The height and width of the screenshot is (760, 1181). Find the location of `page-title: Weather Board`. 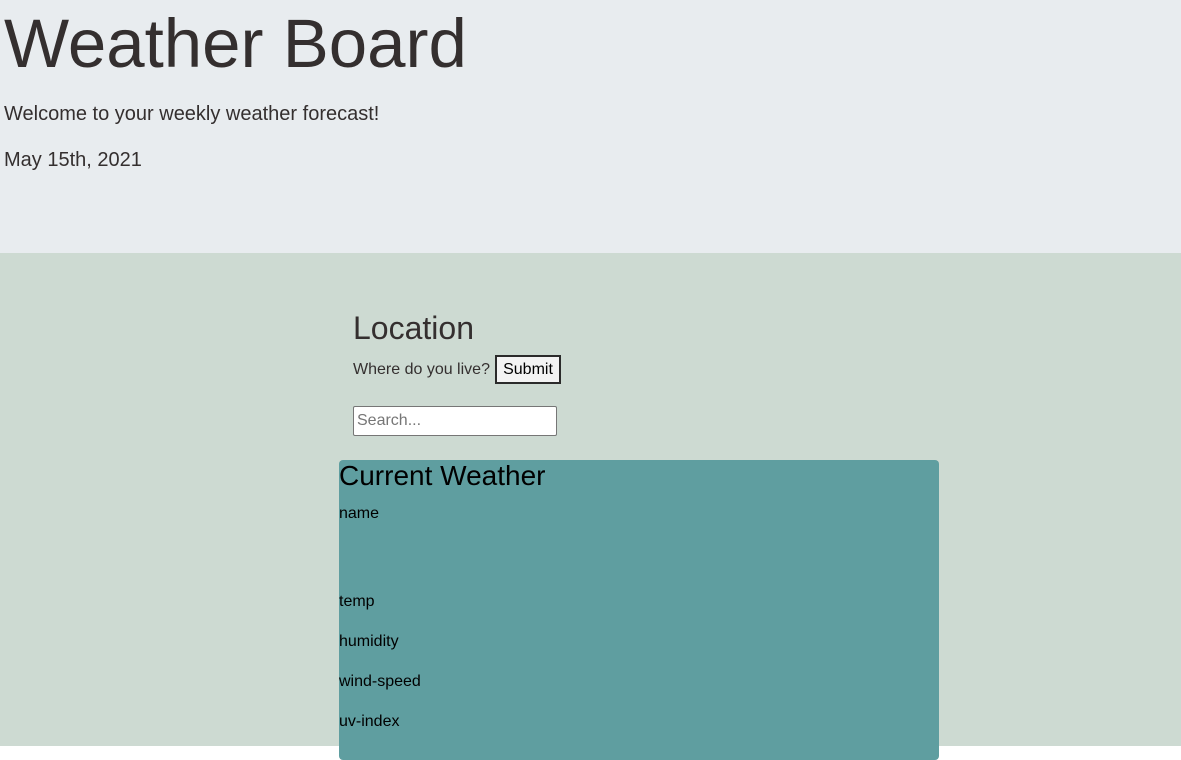

page-title: Weather Board is located at coordinates (235, 43).